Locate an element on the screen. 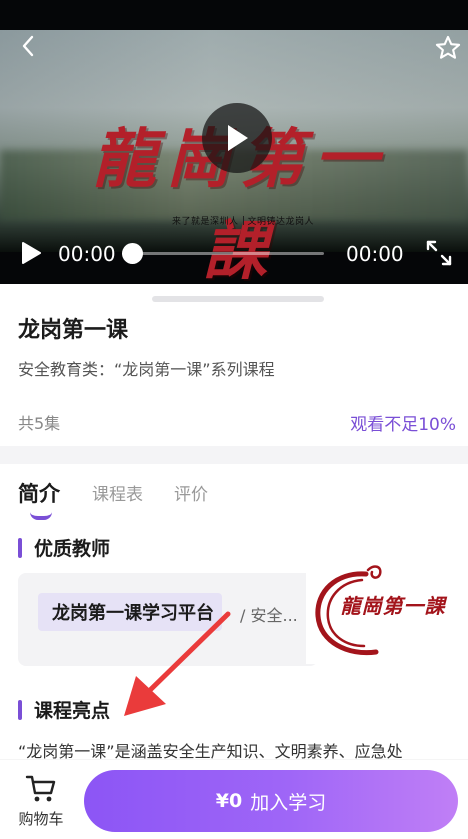 The image size is (468, 839). back-button is located at coordinates (28, 46).